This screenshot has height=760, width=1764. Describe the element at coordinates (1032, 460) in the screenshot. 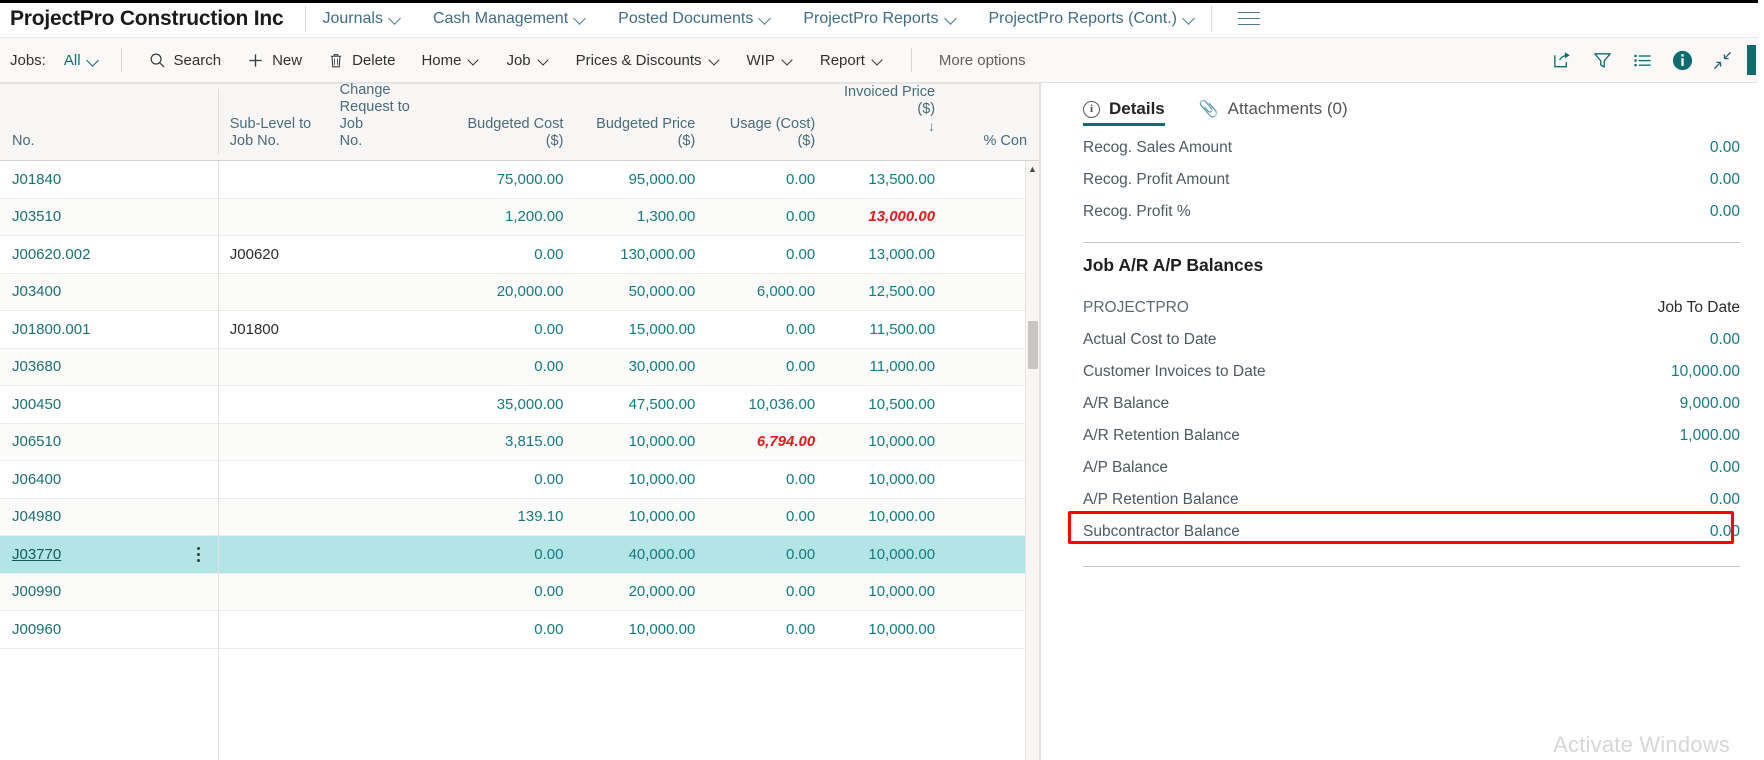

I see `grid-vertical-scrollbar: ▲` at that location.